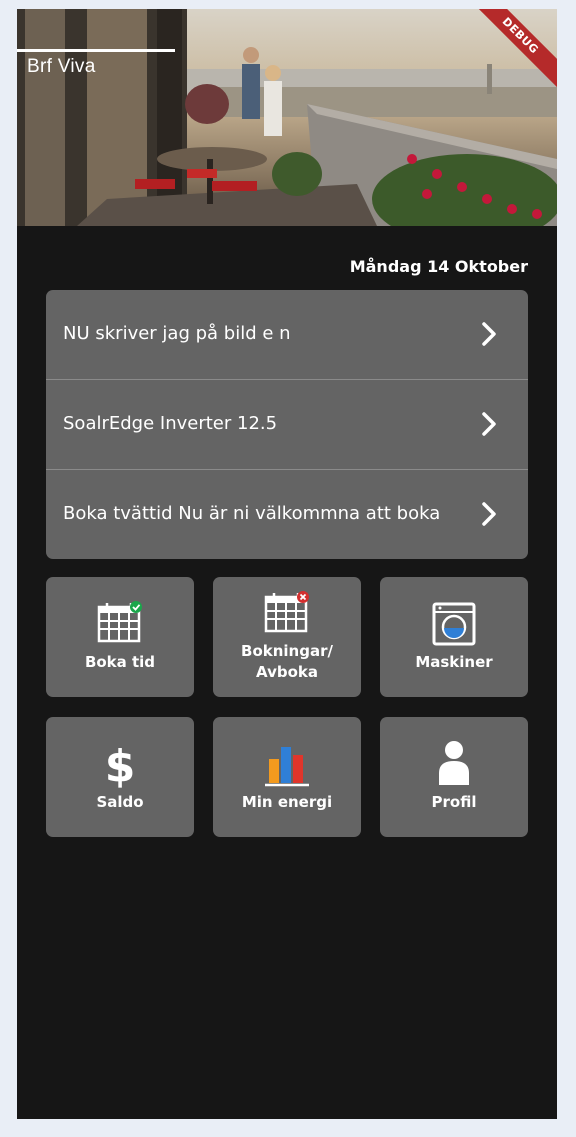 The image size is (576, 1137). What do you see at coordinates (438, 266) in the screenshot?
I see `current-date: Måndag 14 Oktober` at bounding box center [438, 266].